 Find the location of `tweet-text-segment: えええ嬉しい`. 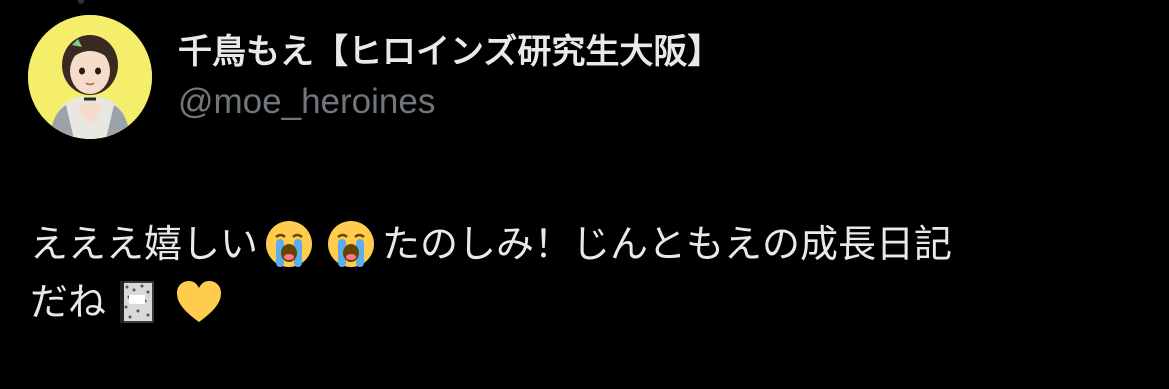

tweet-text-segment: えええ嬉しい is located at coordinates (144, 244).